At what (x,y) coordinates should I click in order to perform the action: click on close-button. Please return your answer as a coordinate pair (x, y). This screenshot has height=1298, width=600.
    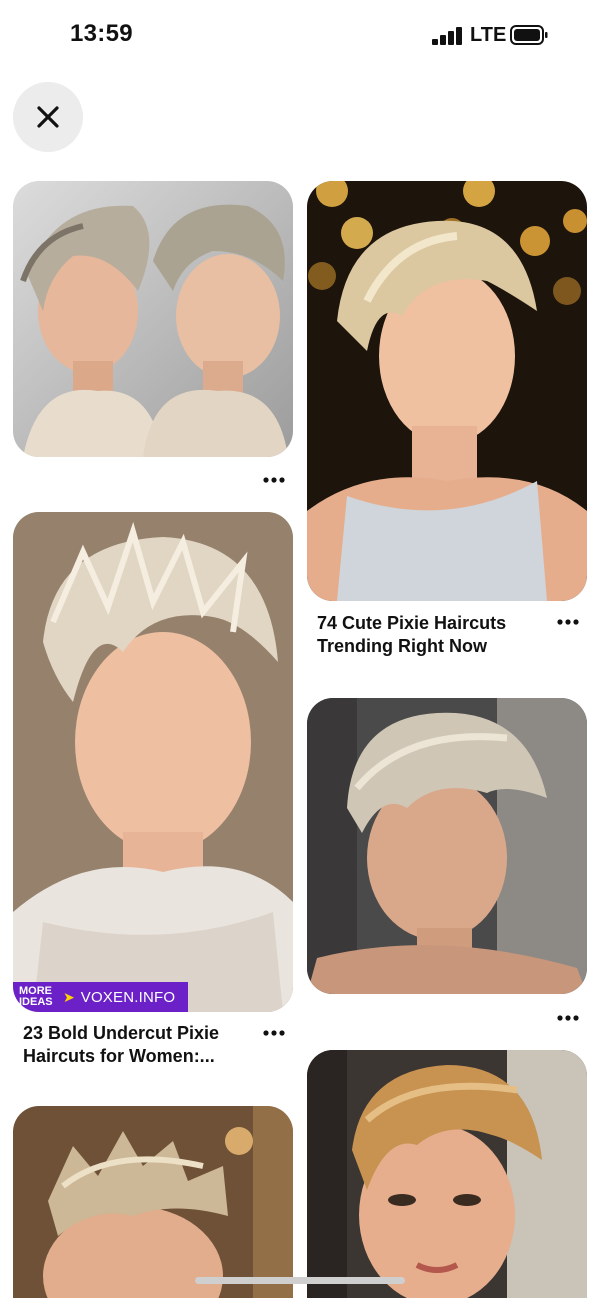
    Looking at the image, I should click on (48, 117).